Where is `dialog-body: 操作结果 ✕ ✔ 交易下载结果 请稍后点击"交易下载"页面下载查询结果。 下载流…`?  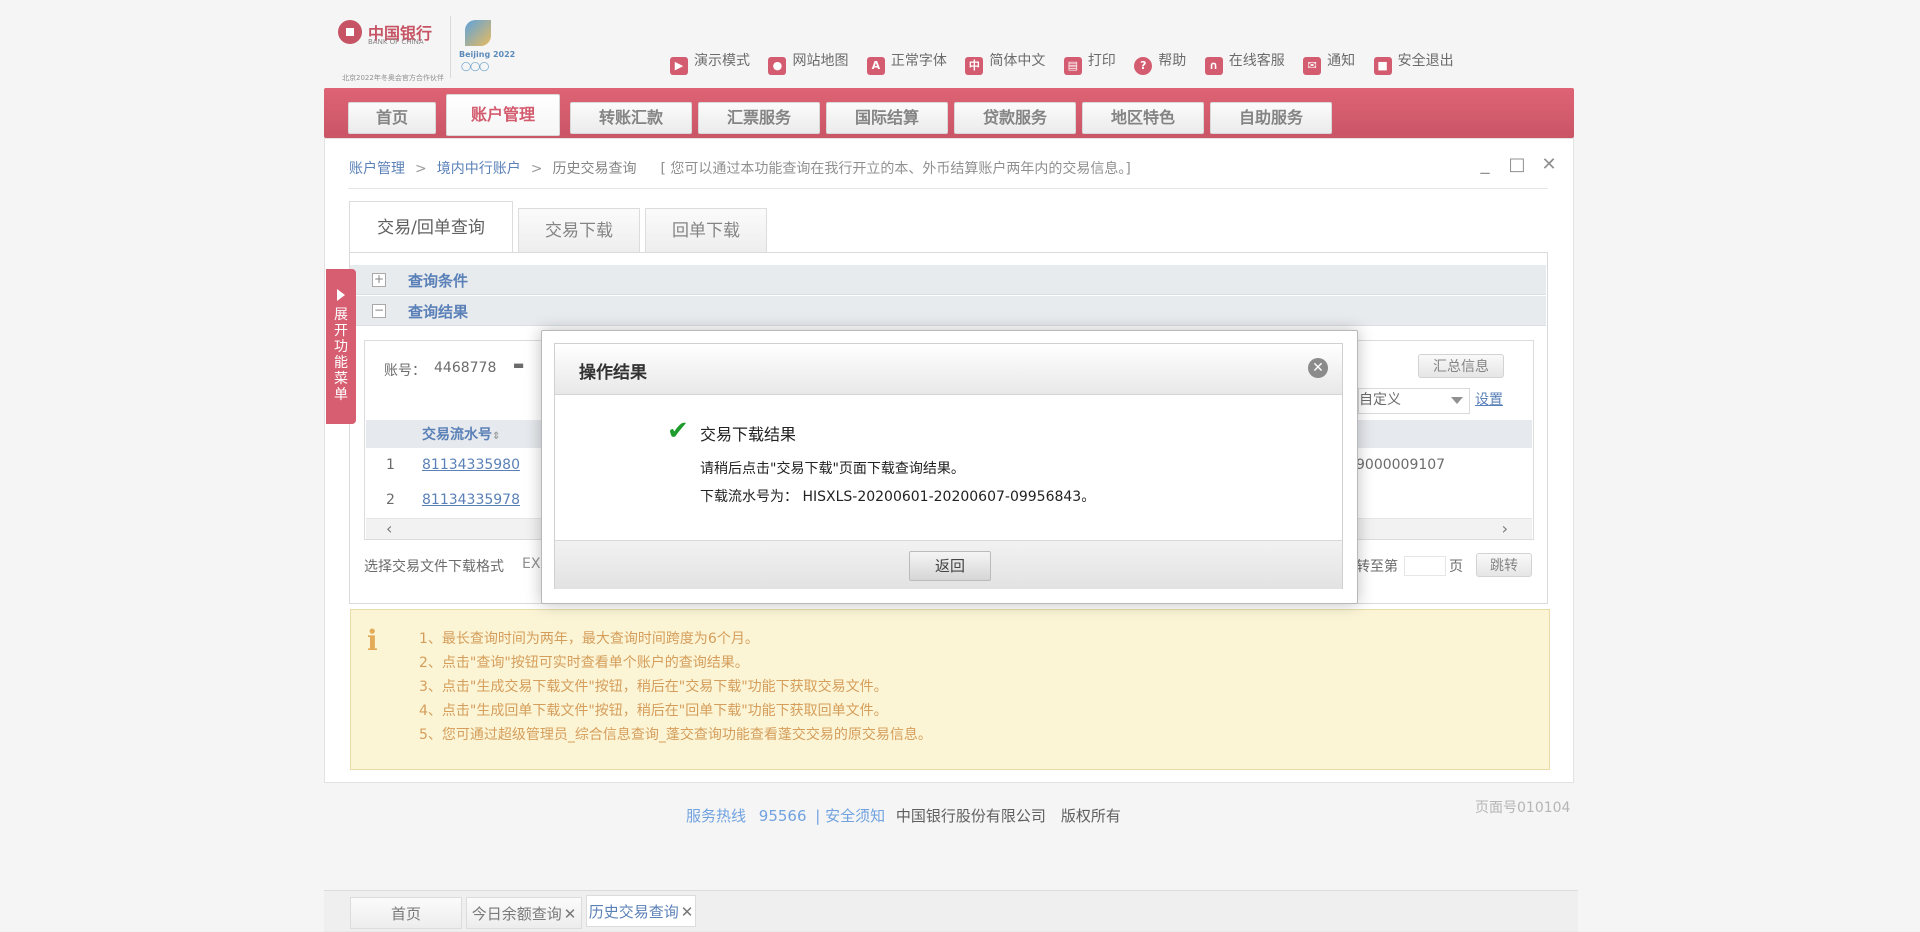 dialog-body: 操作结果 ✕ ✔ 交易下载结果 请稍后点击"交易下载"页面下载查询结果。 下载流… is located at coordinates (948, 466).